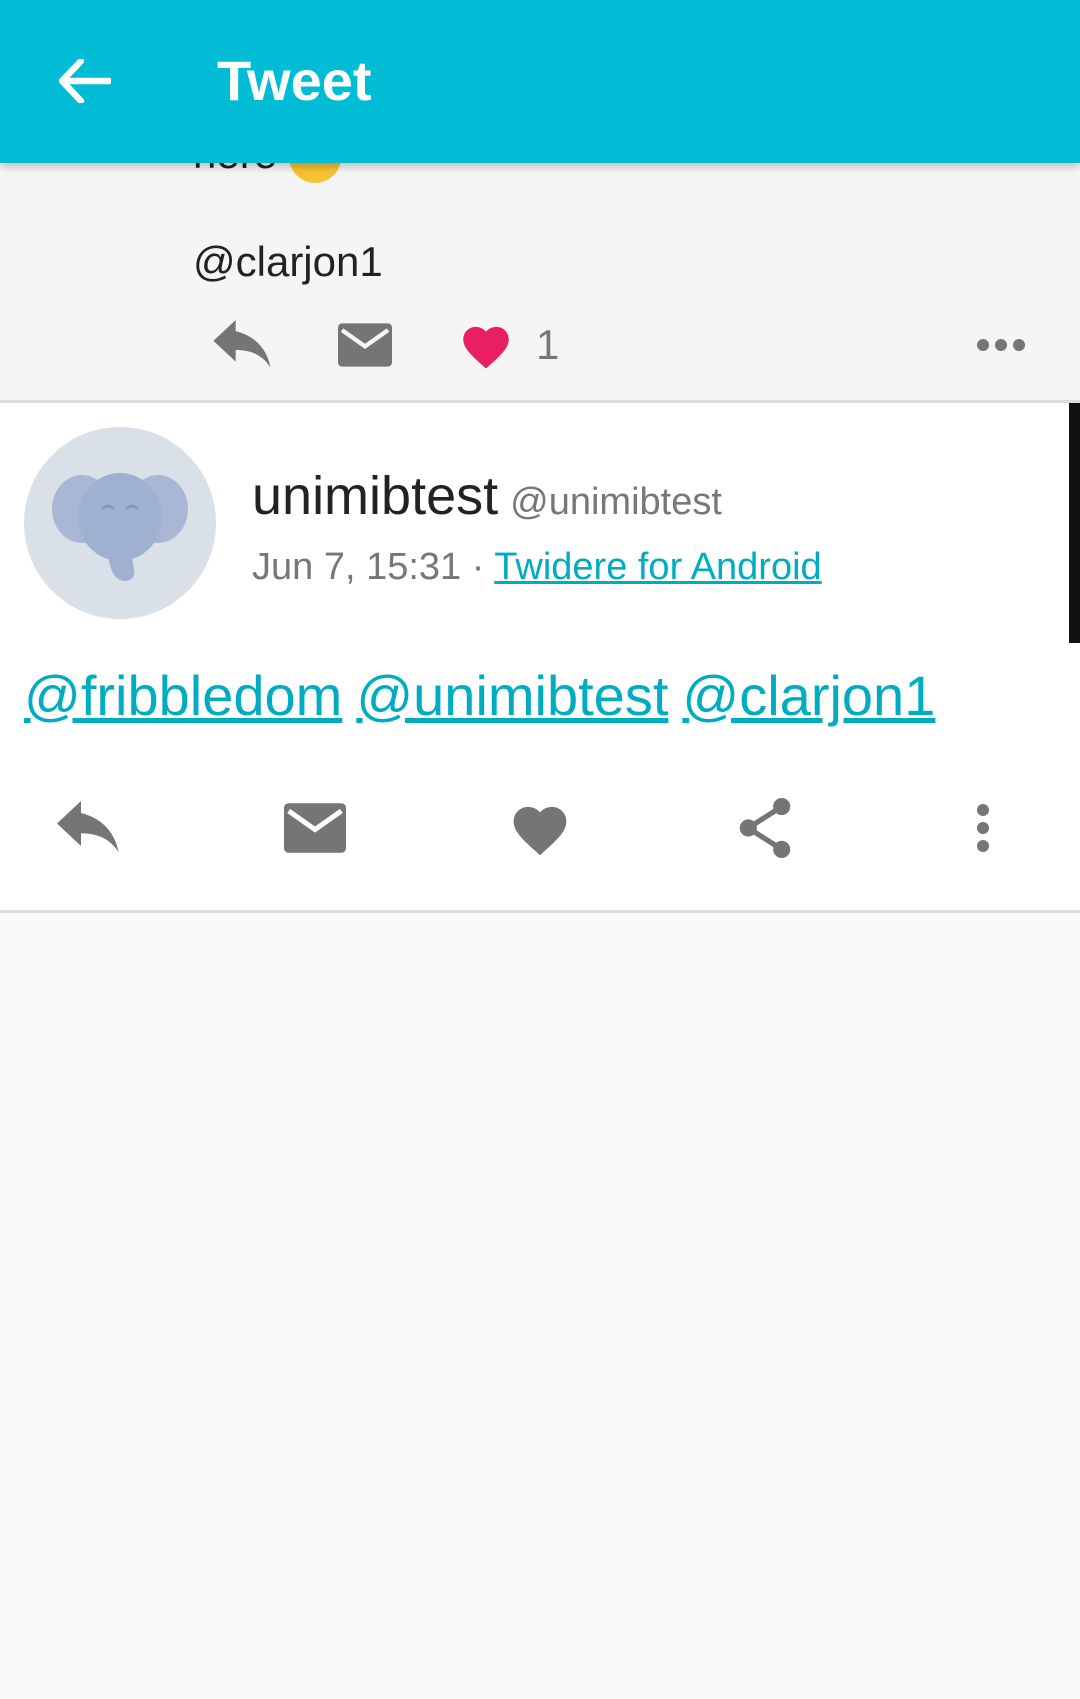  I want to click on tweet-actions, so click(540, 828).